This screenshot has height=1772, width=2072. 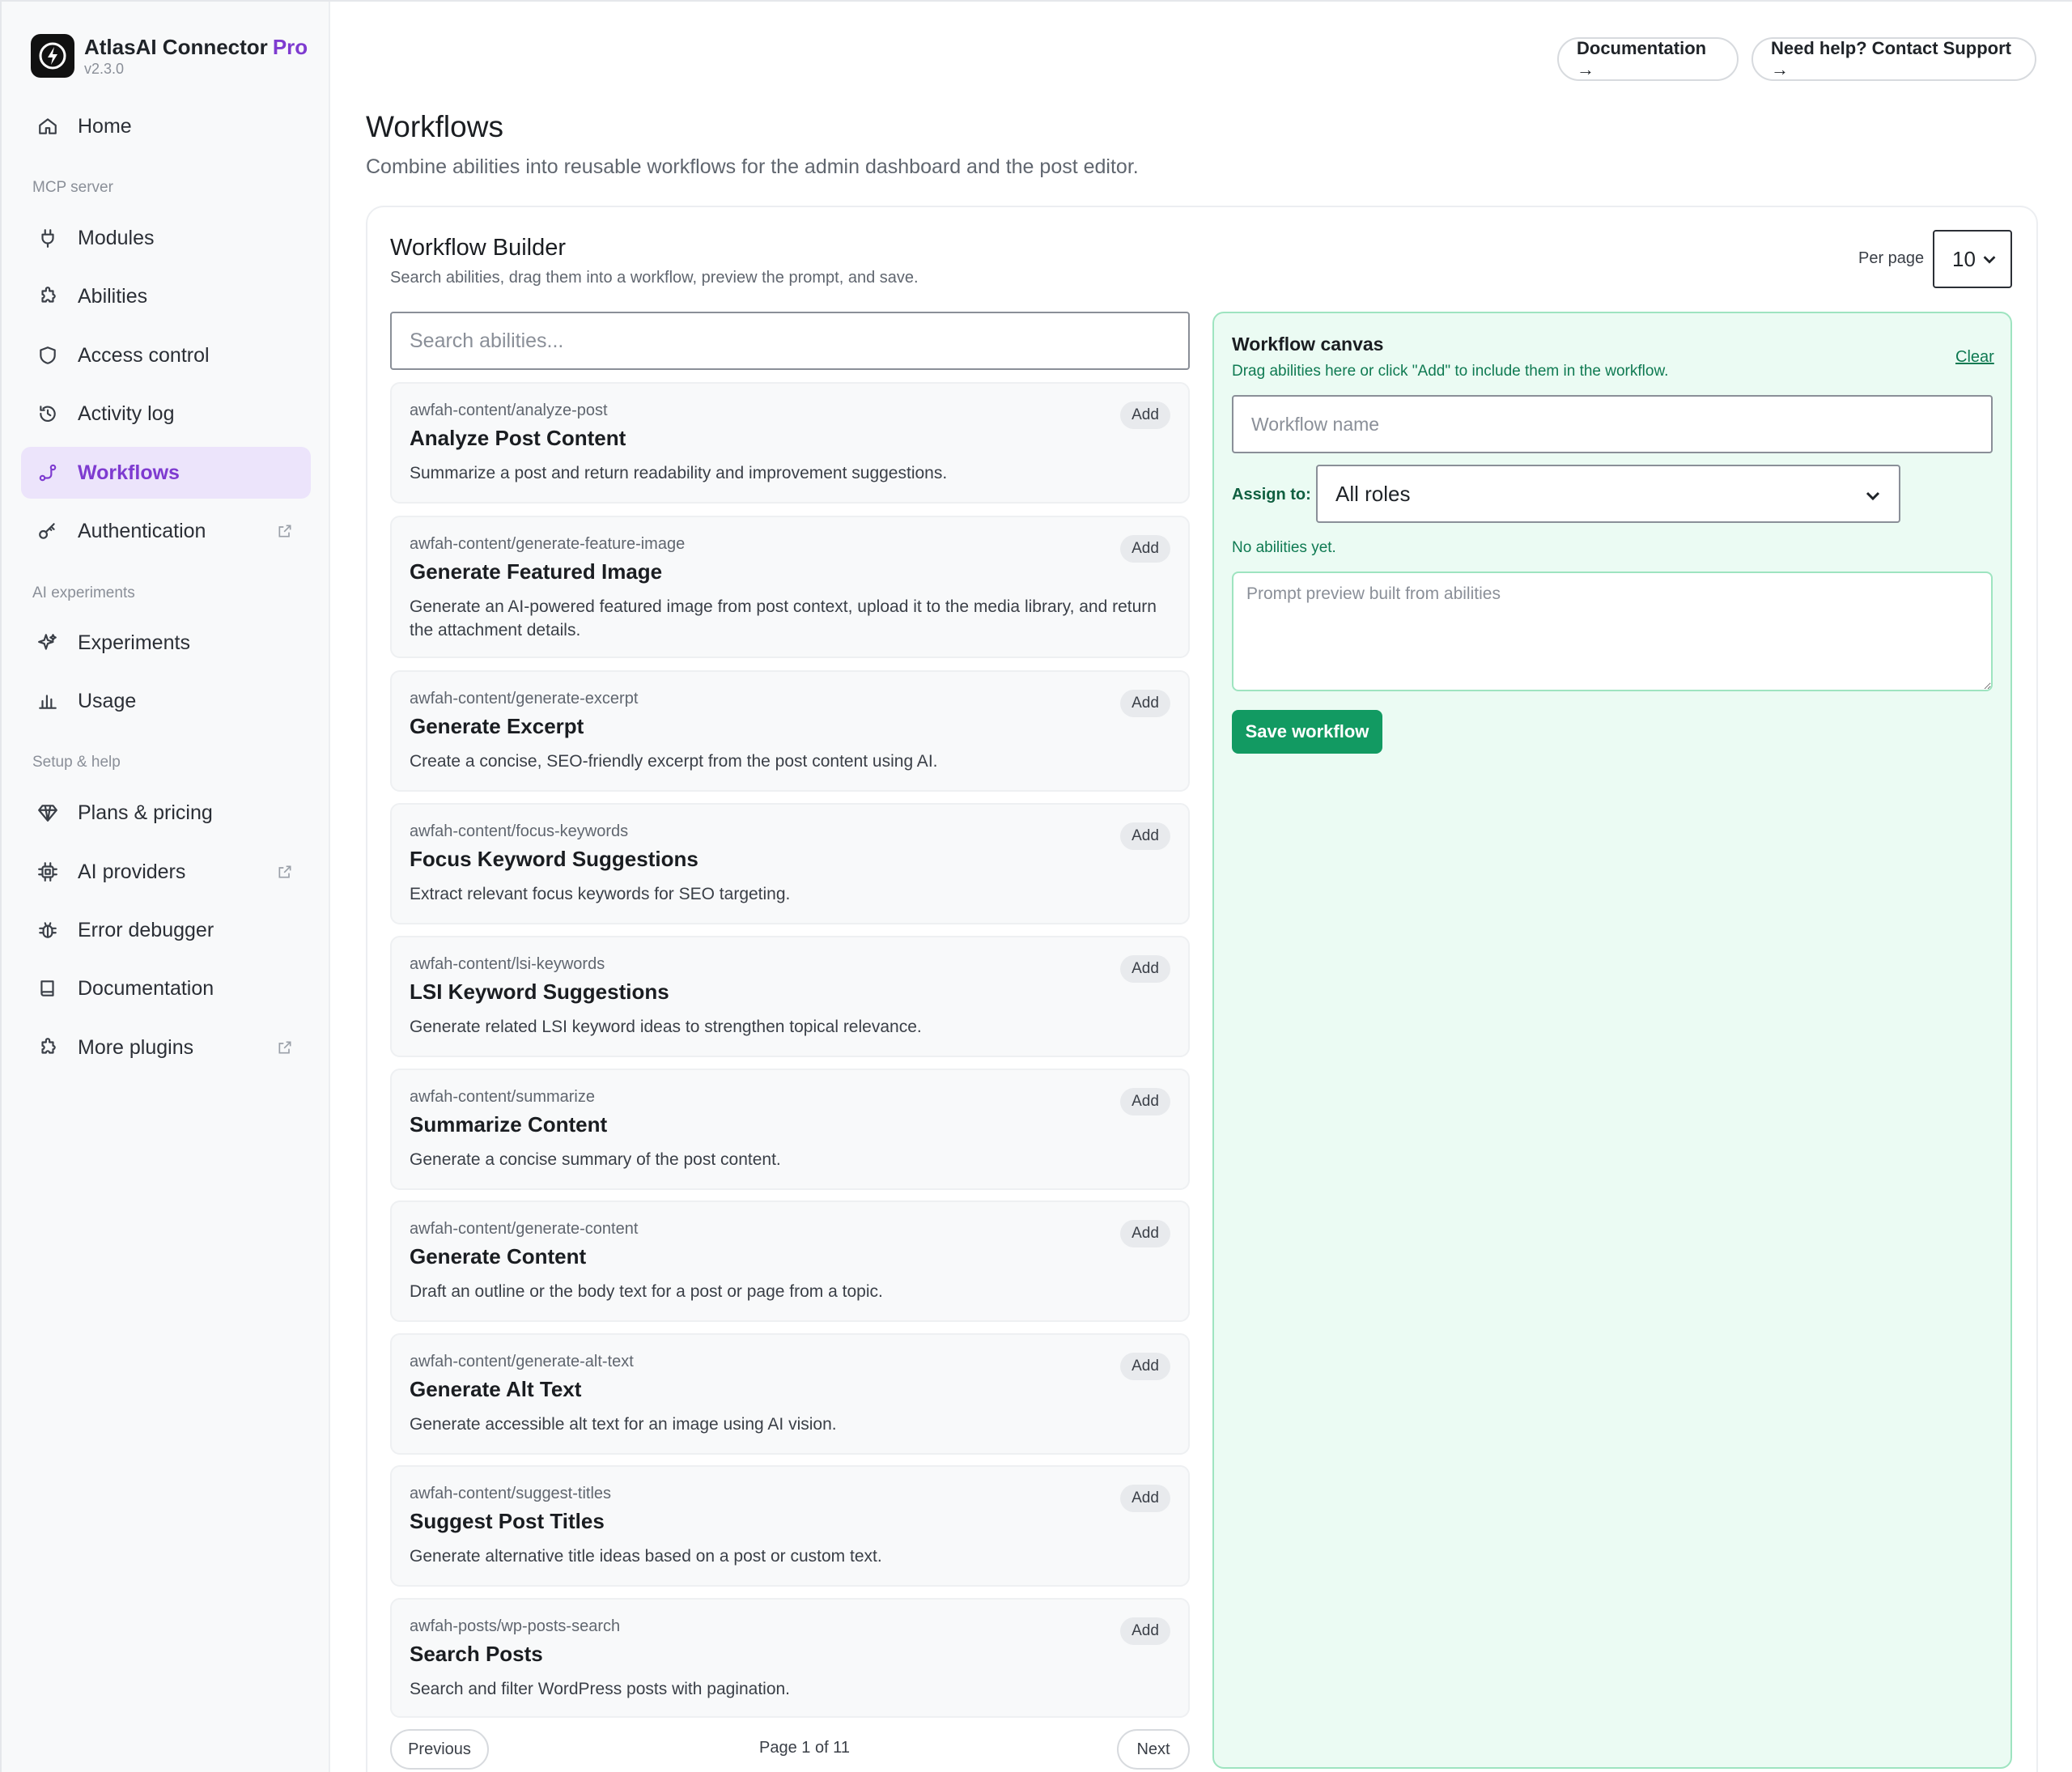 What do you see at coordinates (48, 701) in the screenshot?
I see `bar-chart-icon` at bounding box center [48, 701].